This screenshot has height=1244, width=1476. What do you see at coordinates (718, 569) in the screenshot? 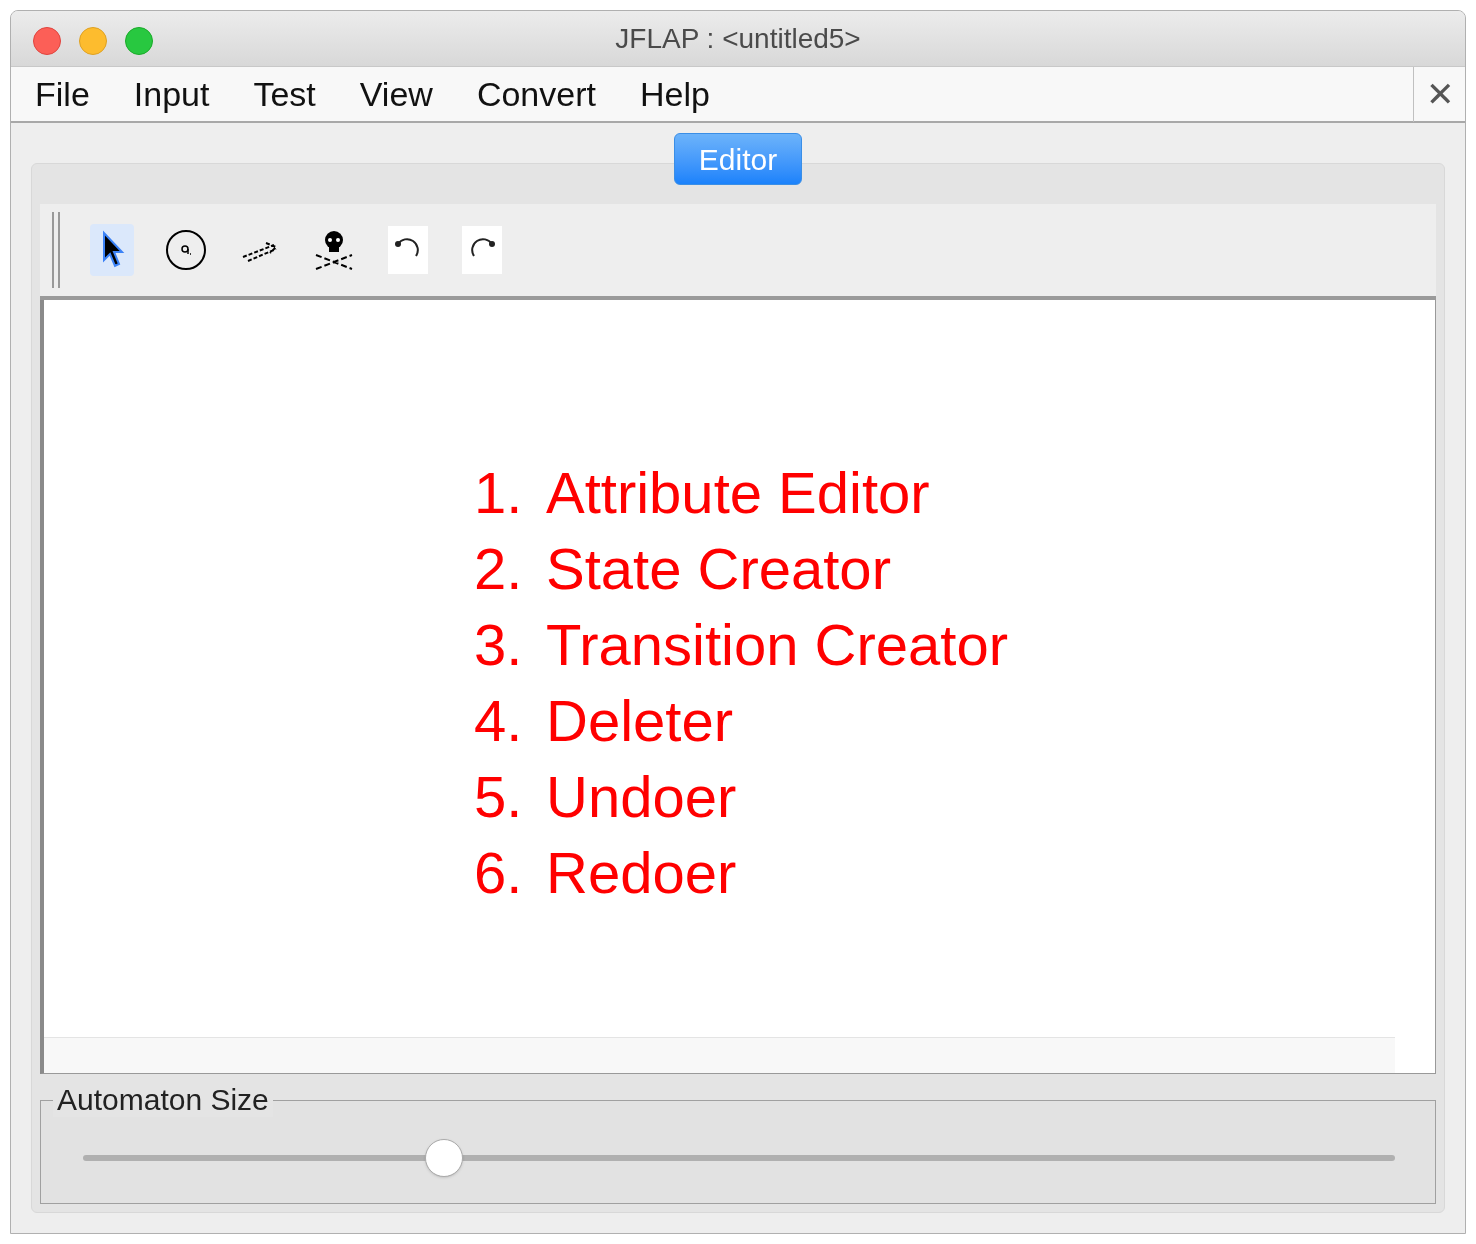
I see `annotation-label: State Creator` at bounding box center [718, 569].